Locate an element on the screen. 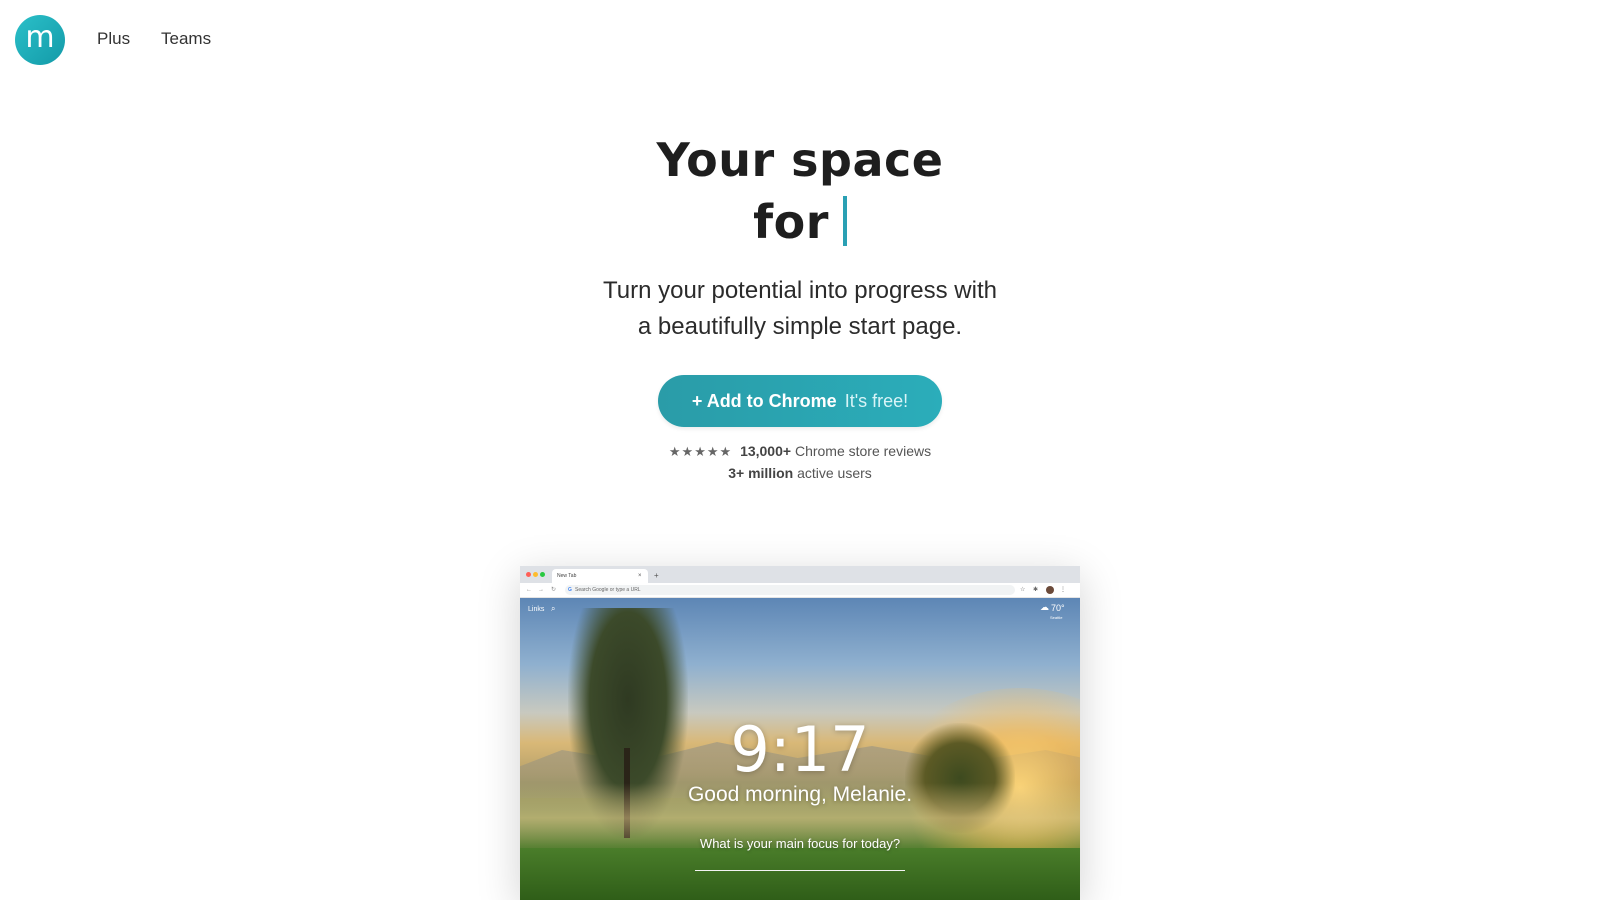 This screenshot has width=1600, height=900. focus-question: What is your main focus for today? is located at coordinates (800, 843).